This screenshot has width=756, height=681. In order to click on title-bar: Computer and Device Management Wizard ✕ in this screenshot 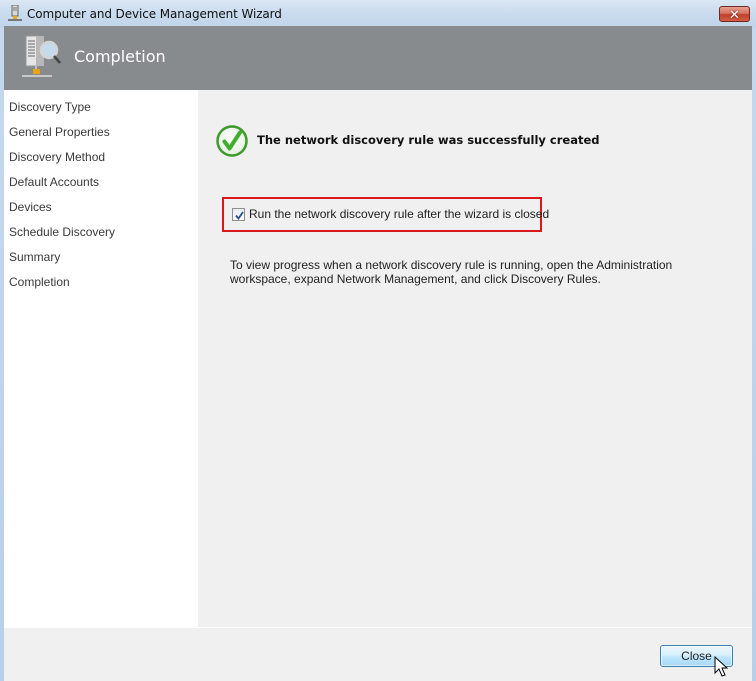, I will do `click(378, 14)`.